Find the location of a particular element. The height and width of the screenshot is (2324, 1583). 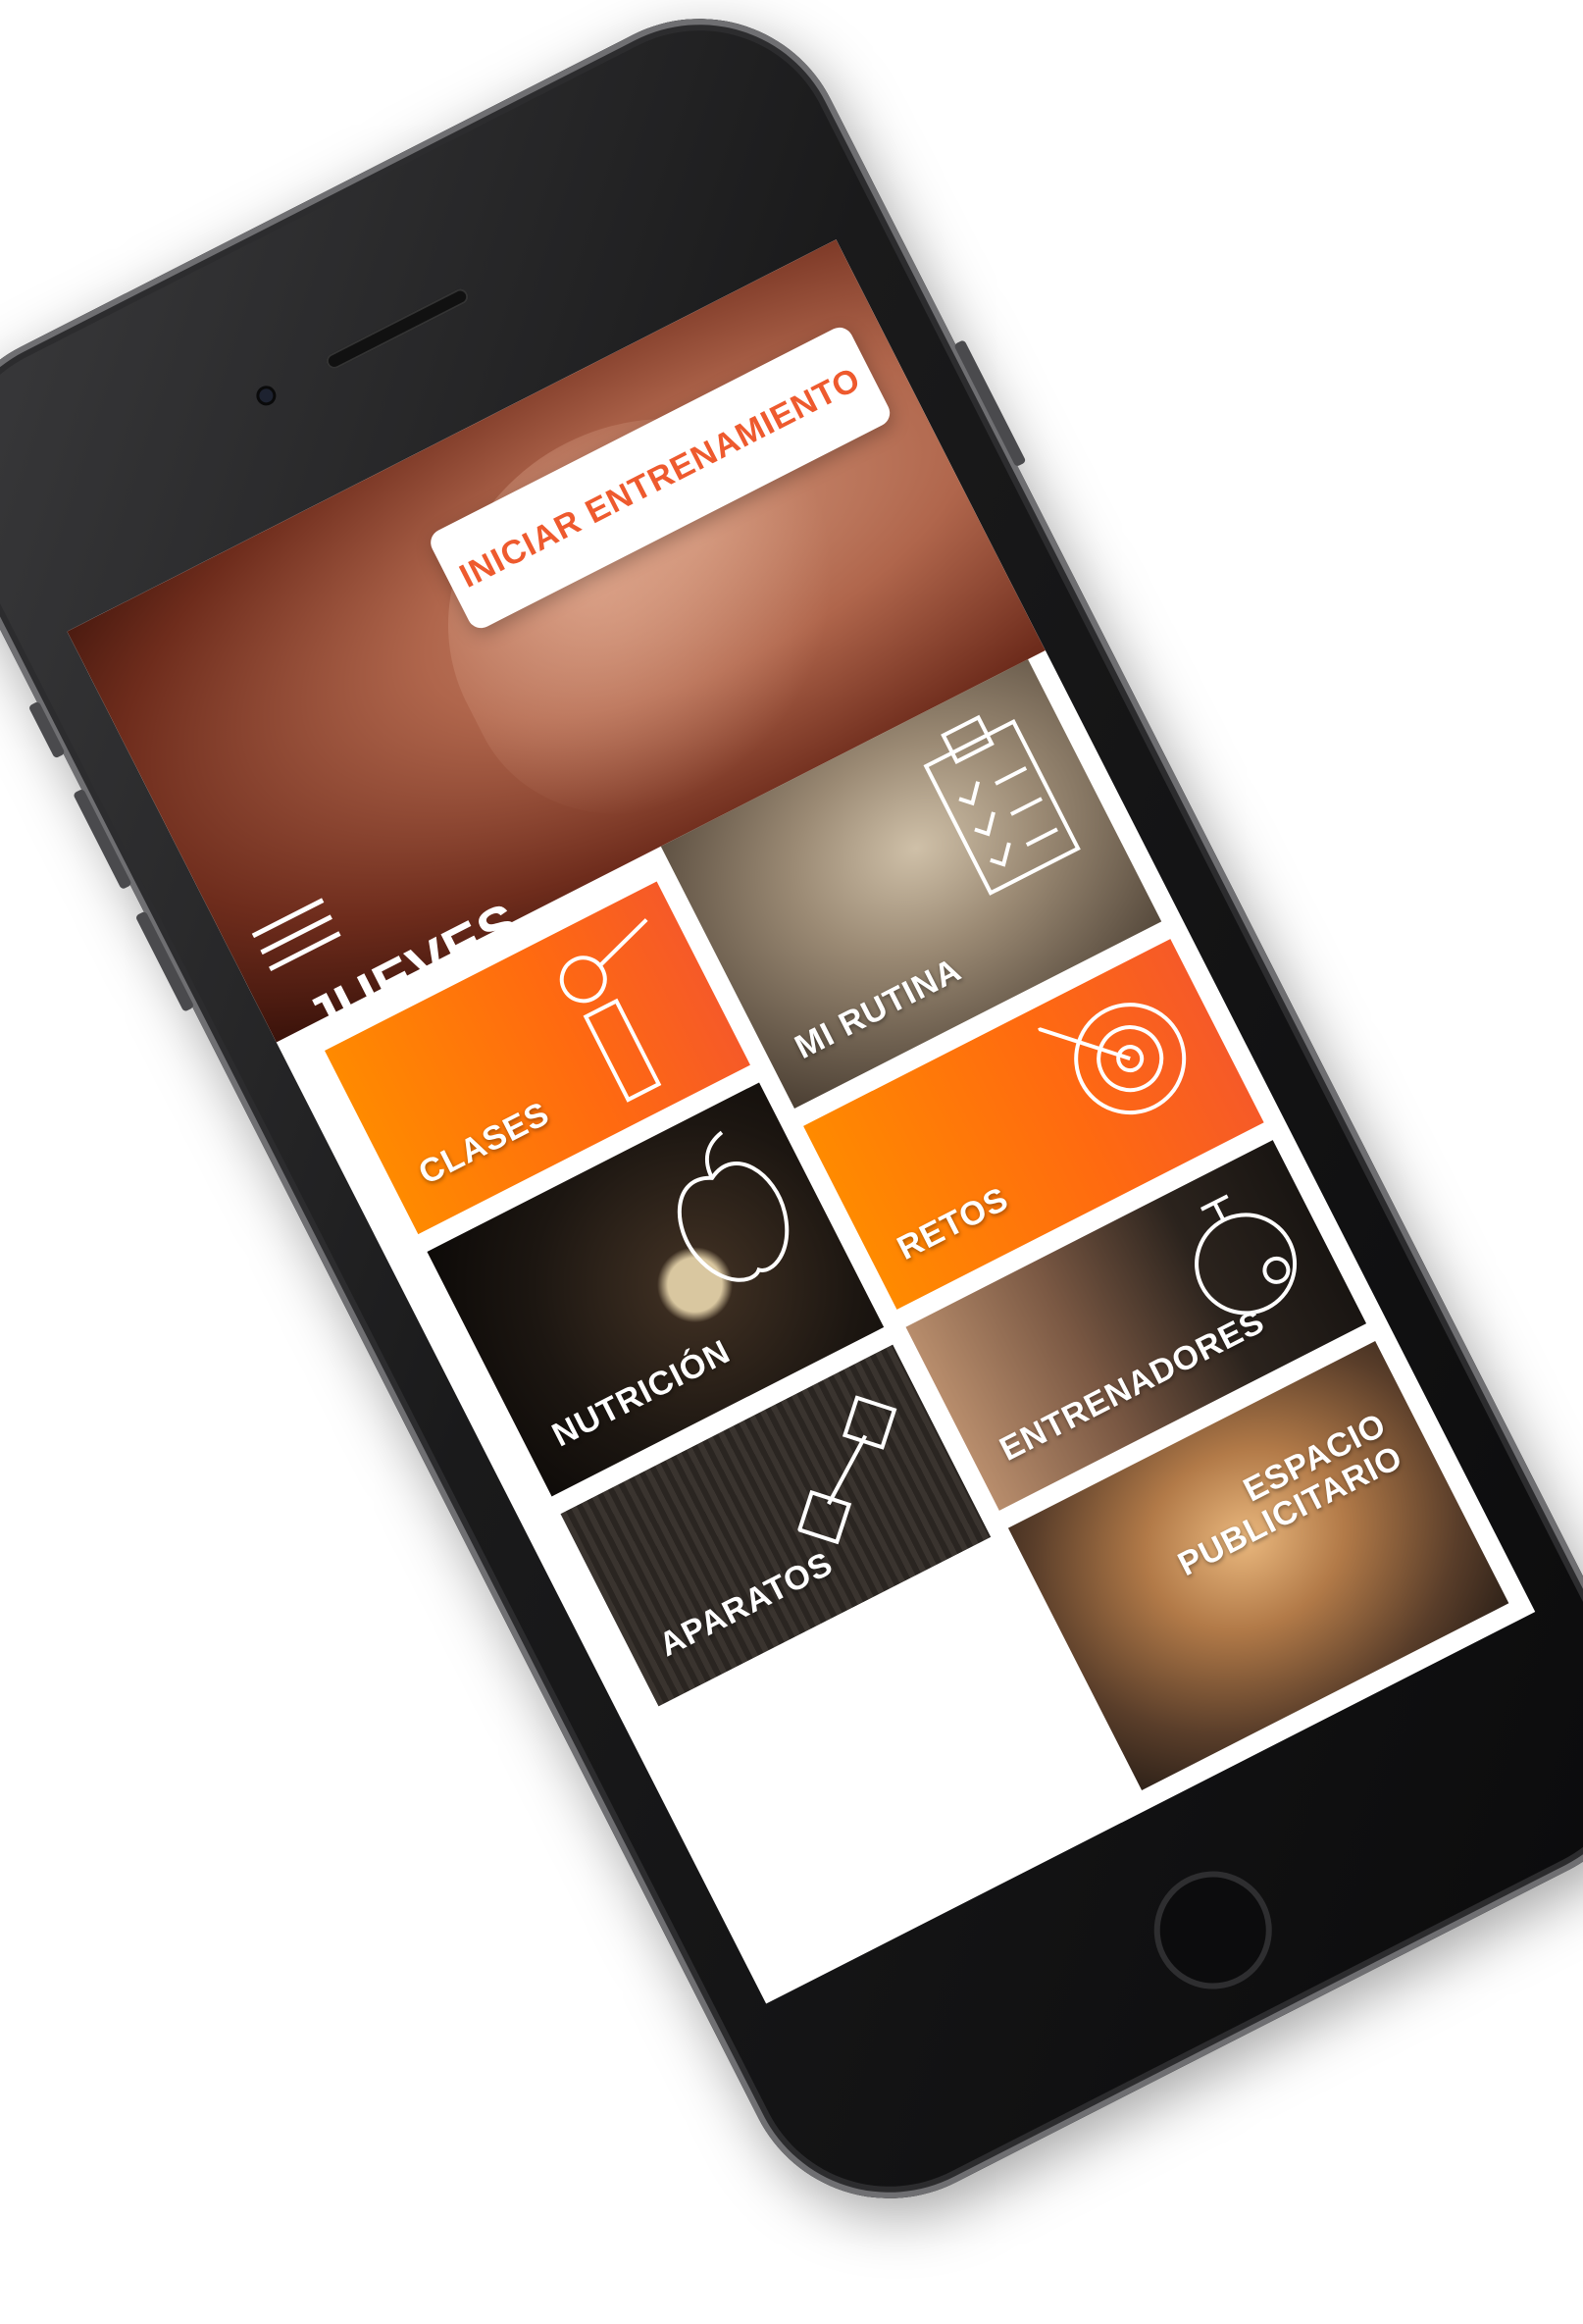

home-button is located at coordinates (1214, 1930).